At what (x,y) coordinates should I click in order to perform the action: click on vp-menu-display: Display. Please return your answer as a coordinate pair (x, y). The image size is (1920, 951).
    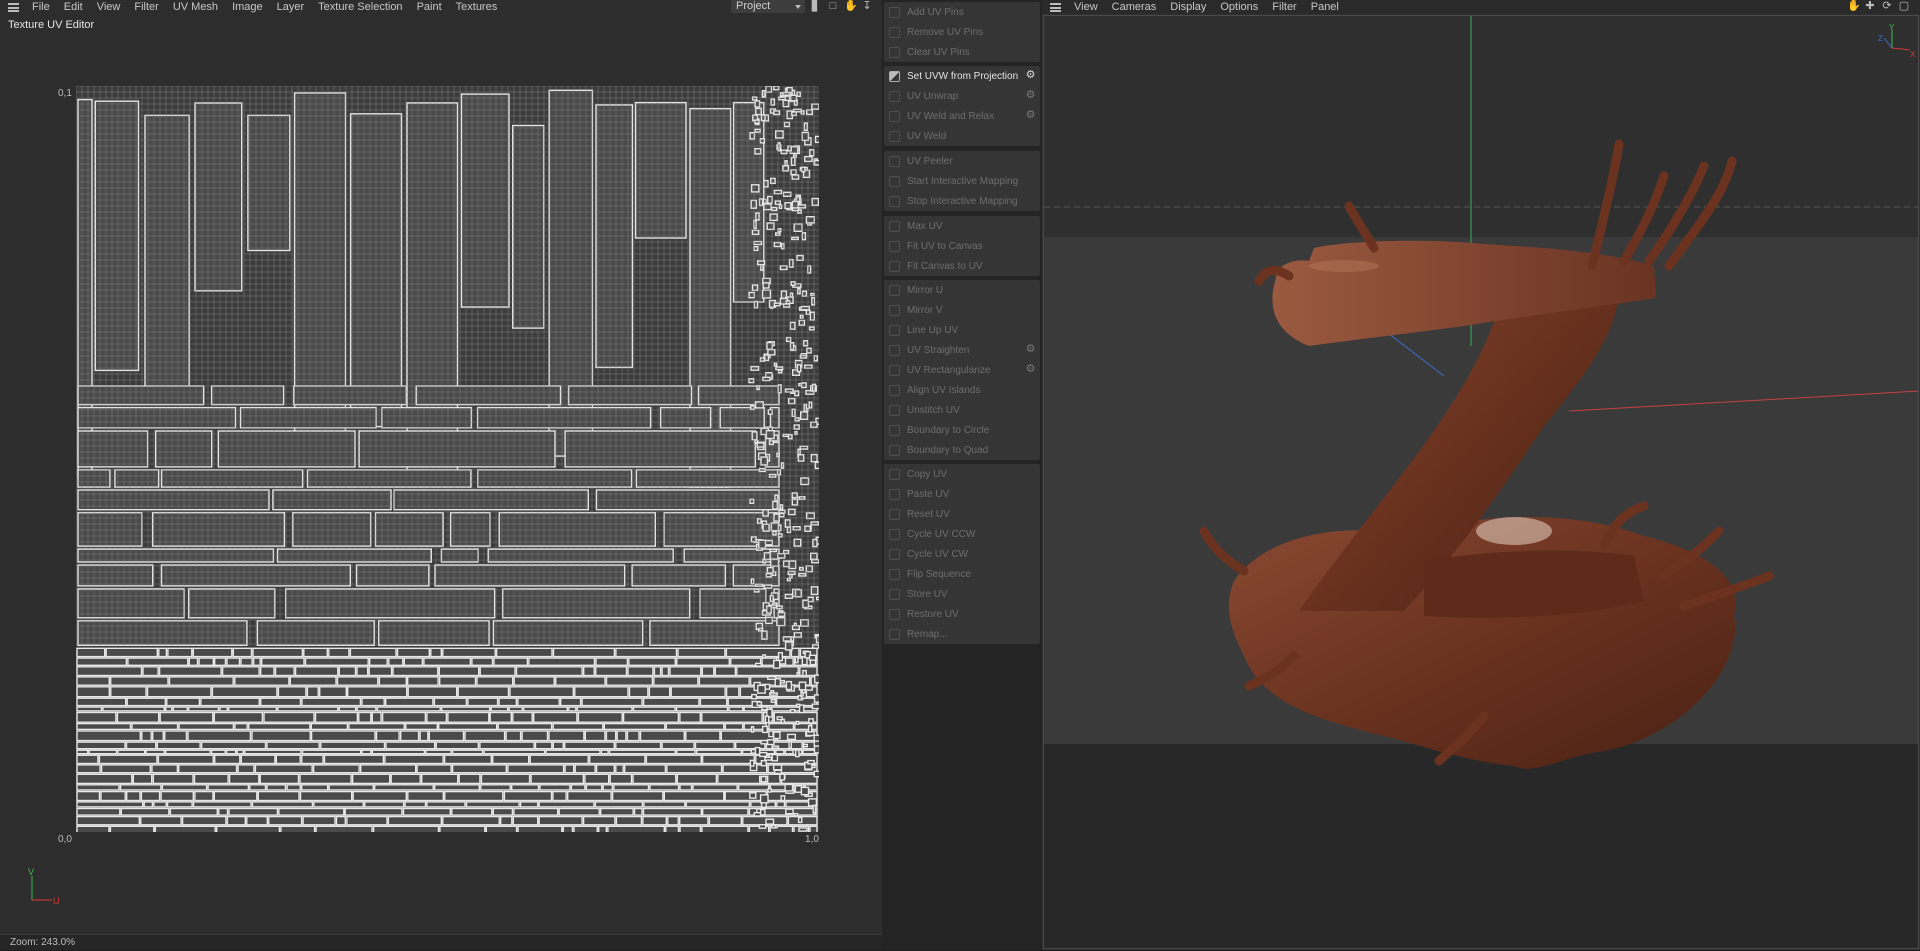
    Looking at the image, I should click on (1188, 7).